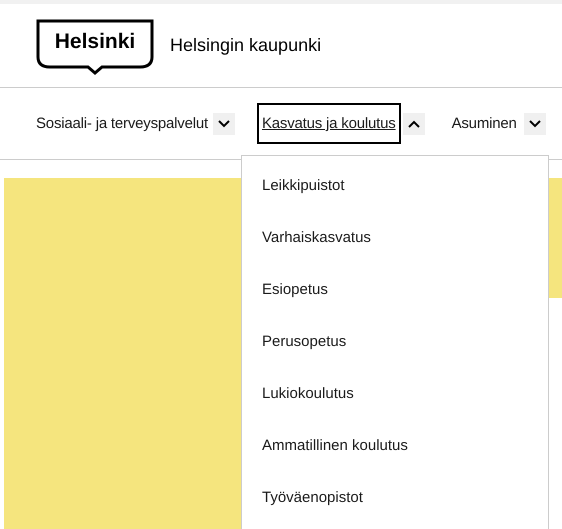 This screenshot has width=562, height=529. I want to click on nav-link: Asuminen, so click(484, 123).